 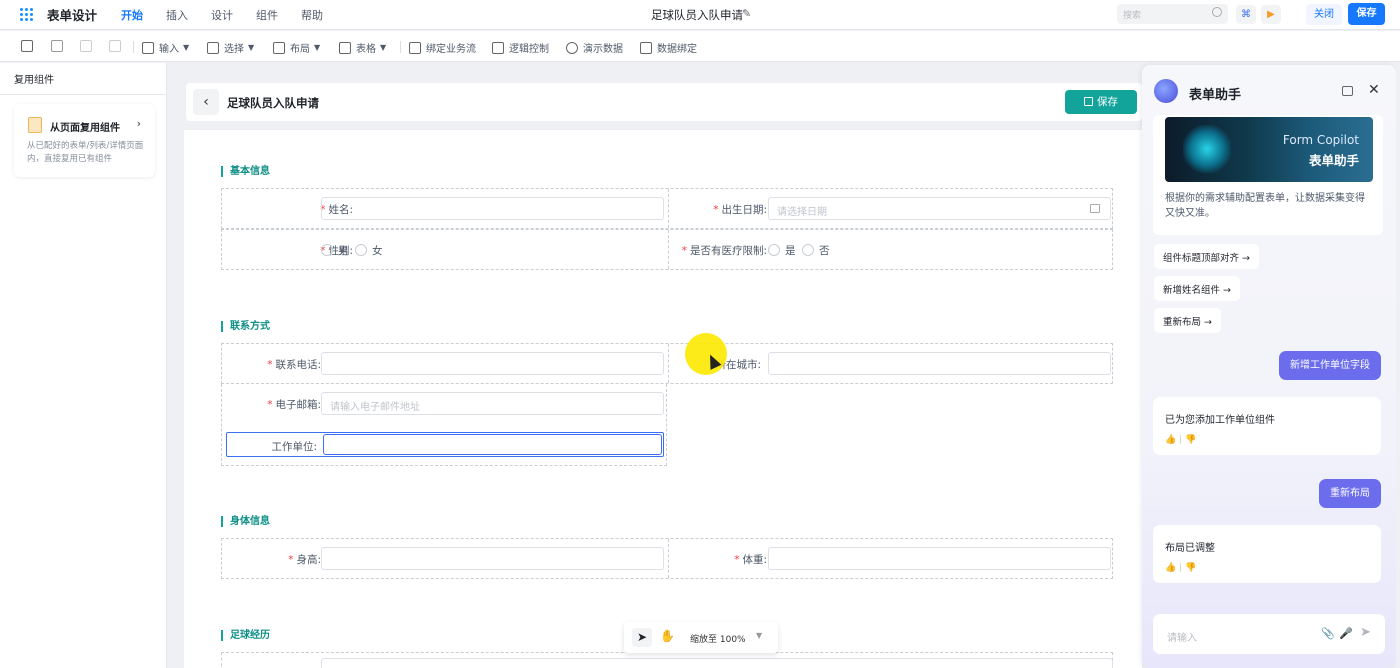 What do you see at coordinates (267, 15) in the screenshot?
I see `menu-components: 组件` at bounding box center [267, 15].